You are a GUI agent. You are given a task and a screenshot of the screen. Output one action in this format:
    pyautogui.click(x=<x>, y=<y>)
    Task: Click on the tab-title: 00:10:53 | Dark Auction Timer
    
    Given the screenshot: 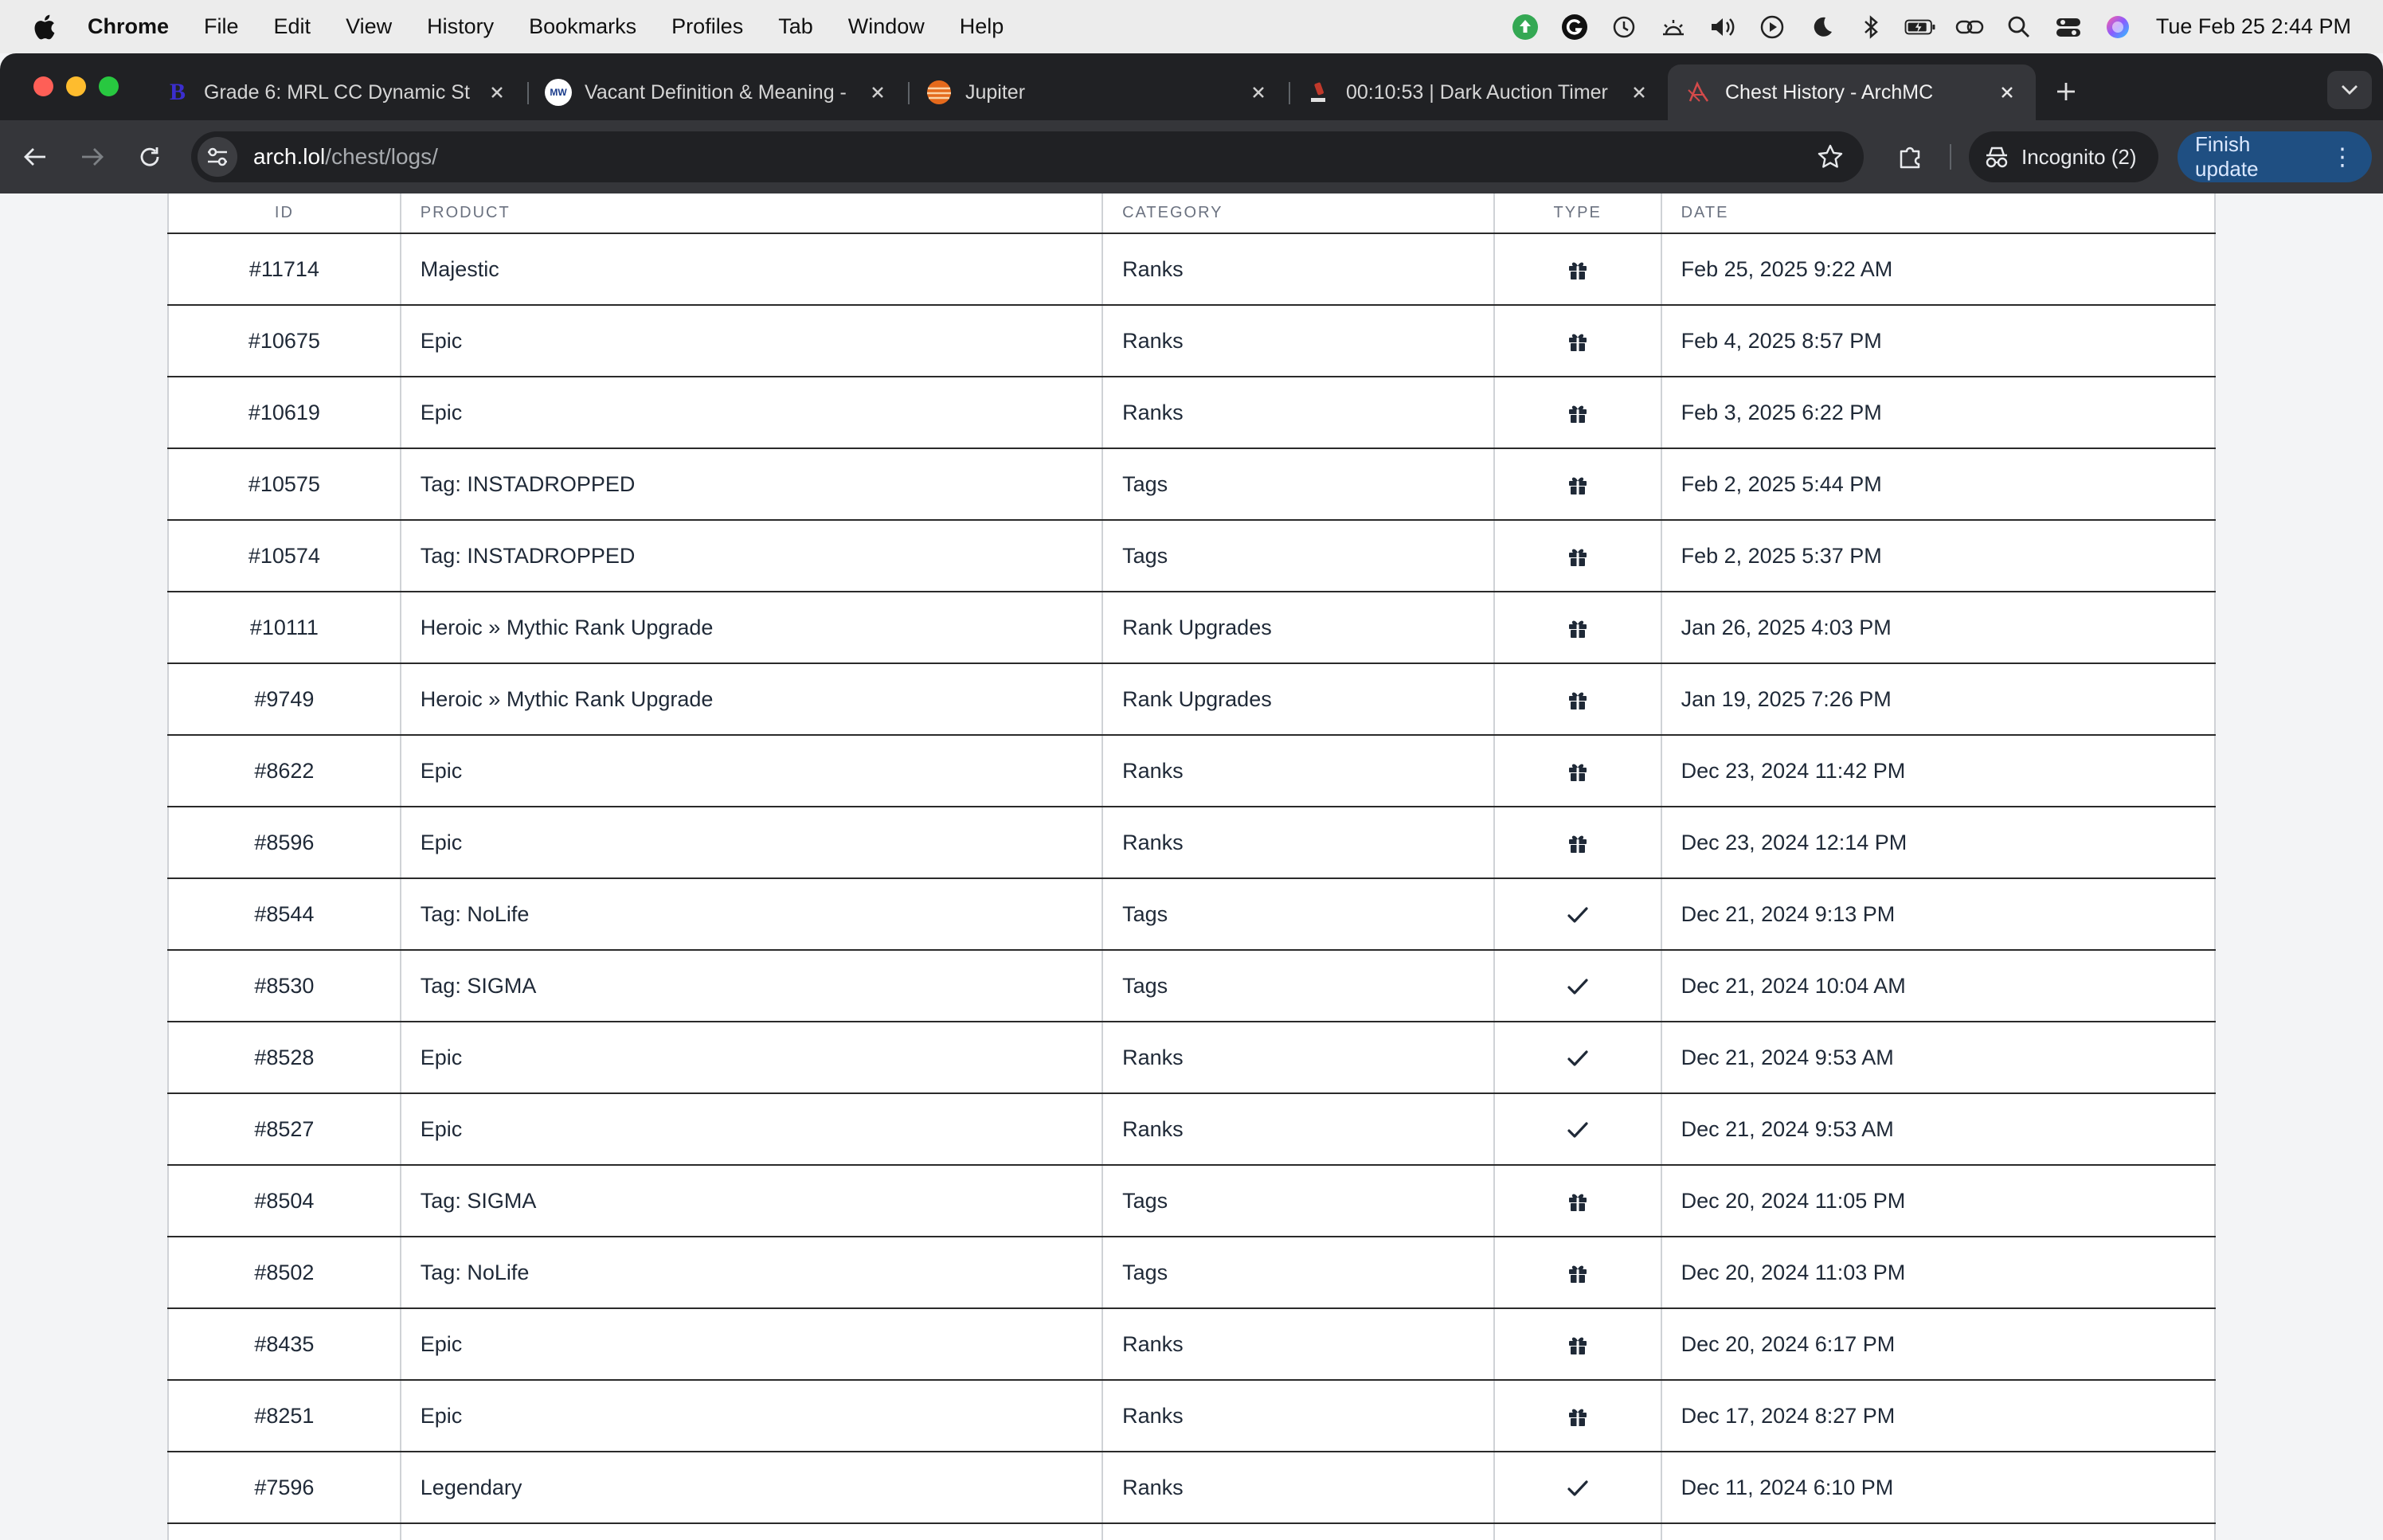 What is the action you would take?
    pyautogui.click(x=1477, y=92)
    